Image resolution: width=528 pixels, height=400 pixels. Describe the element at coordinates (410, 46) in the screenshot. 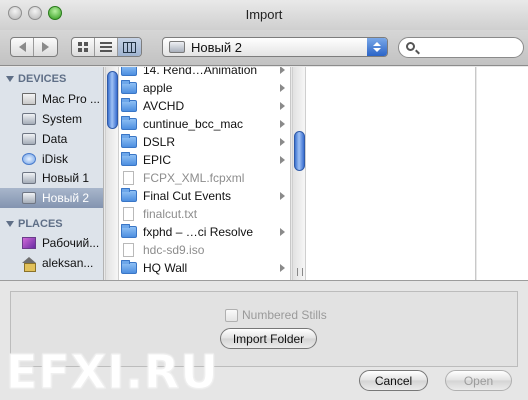

I see `search-icon` at that location.